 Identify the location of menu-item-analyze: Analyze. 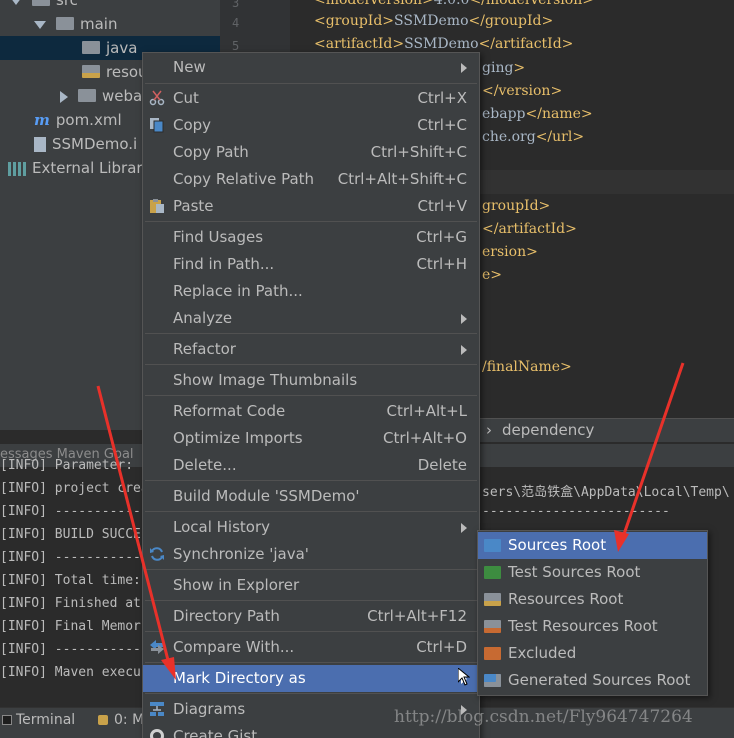
(311, 318).